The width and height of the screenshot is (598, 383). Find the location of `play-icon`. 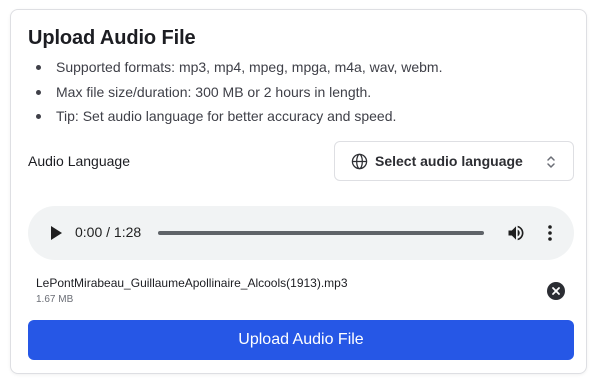

play-icon is located at coordinates (56, 233).